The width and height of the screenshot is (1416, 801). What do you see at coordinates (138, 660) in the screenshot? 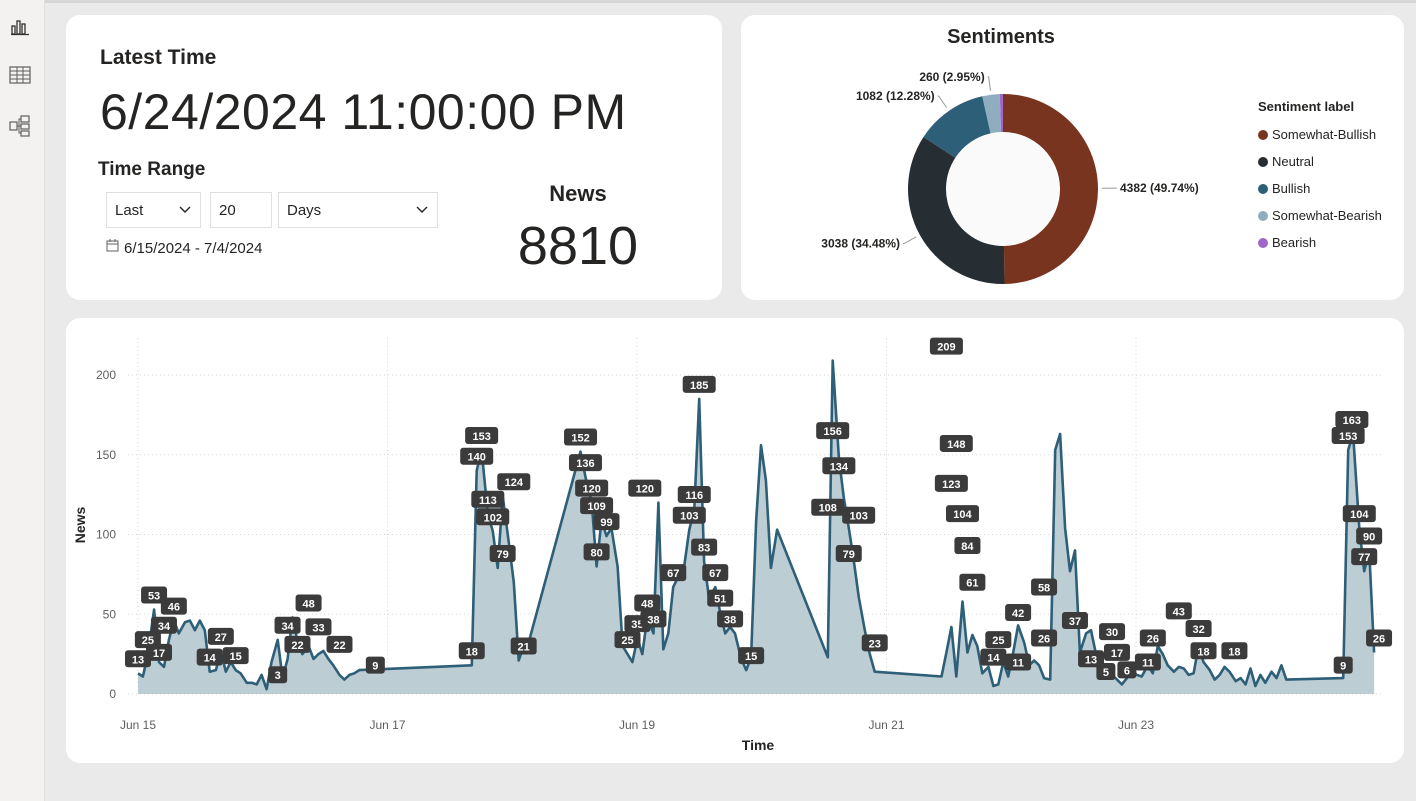
I see `data-label: 13` at bounding box center [138, 660].